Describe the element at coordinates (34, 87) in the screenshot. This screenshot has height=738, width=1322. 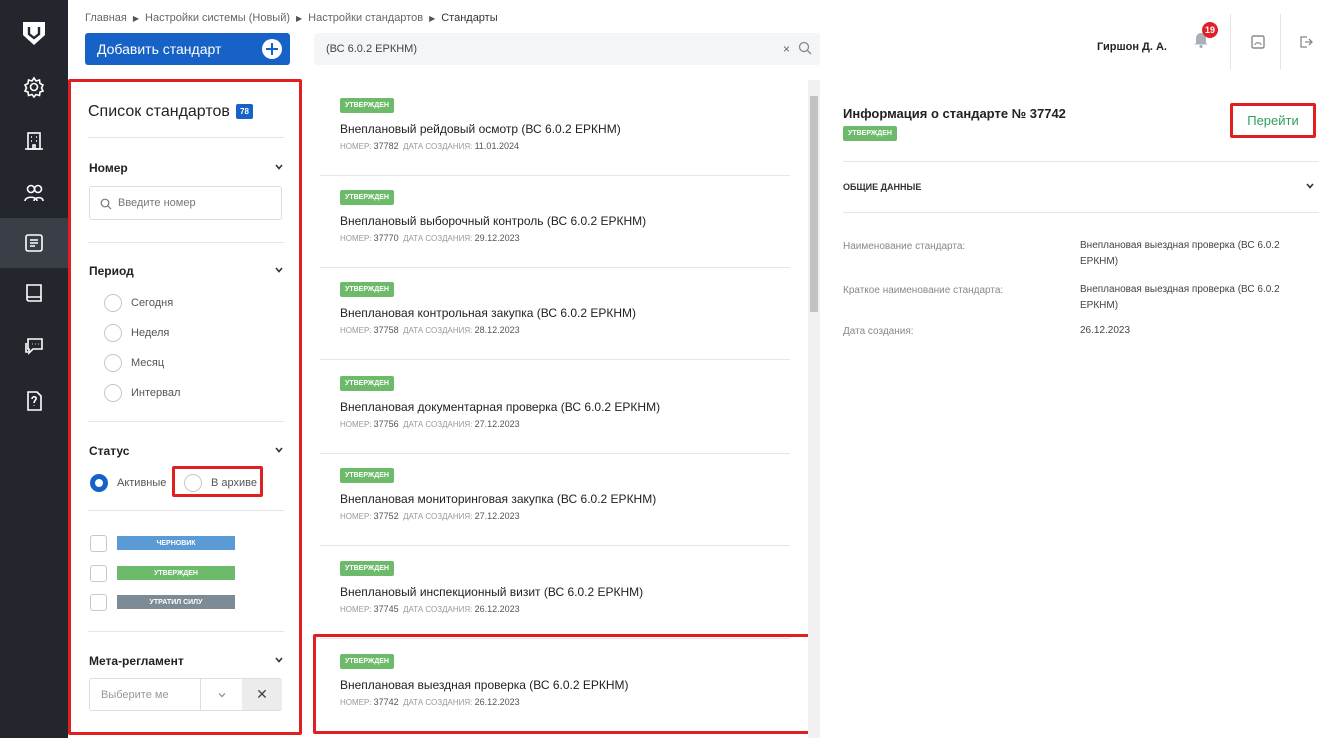
I see `settings-icon` at that location.